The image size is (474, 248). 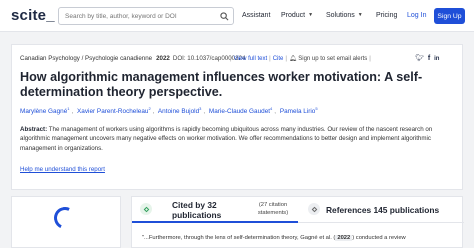 What do you see at coordinates (293, 59) in the screenshot?
I see `bell-icon: 🔔︎` at bounding box center [293, 59].